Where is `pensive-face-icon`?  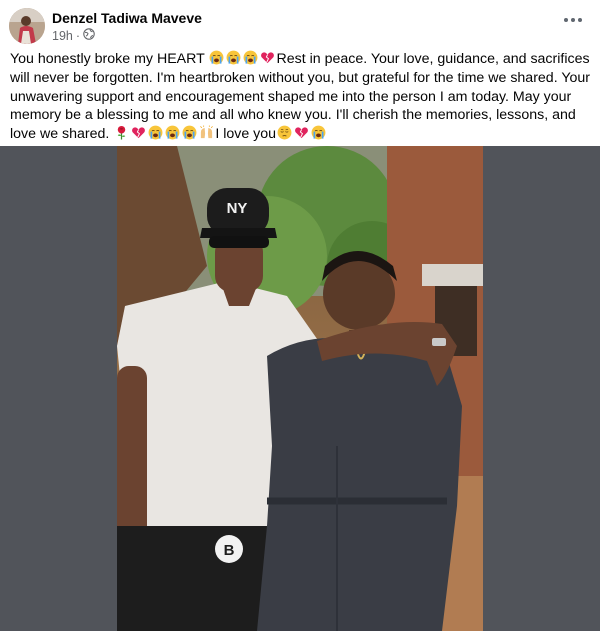
pensive-face-icon is located at coordinates (284, 132).